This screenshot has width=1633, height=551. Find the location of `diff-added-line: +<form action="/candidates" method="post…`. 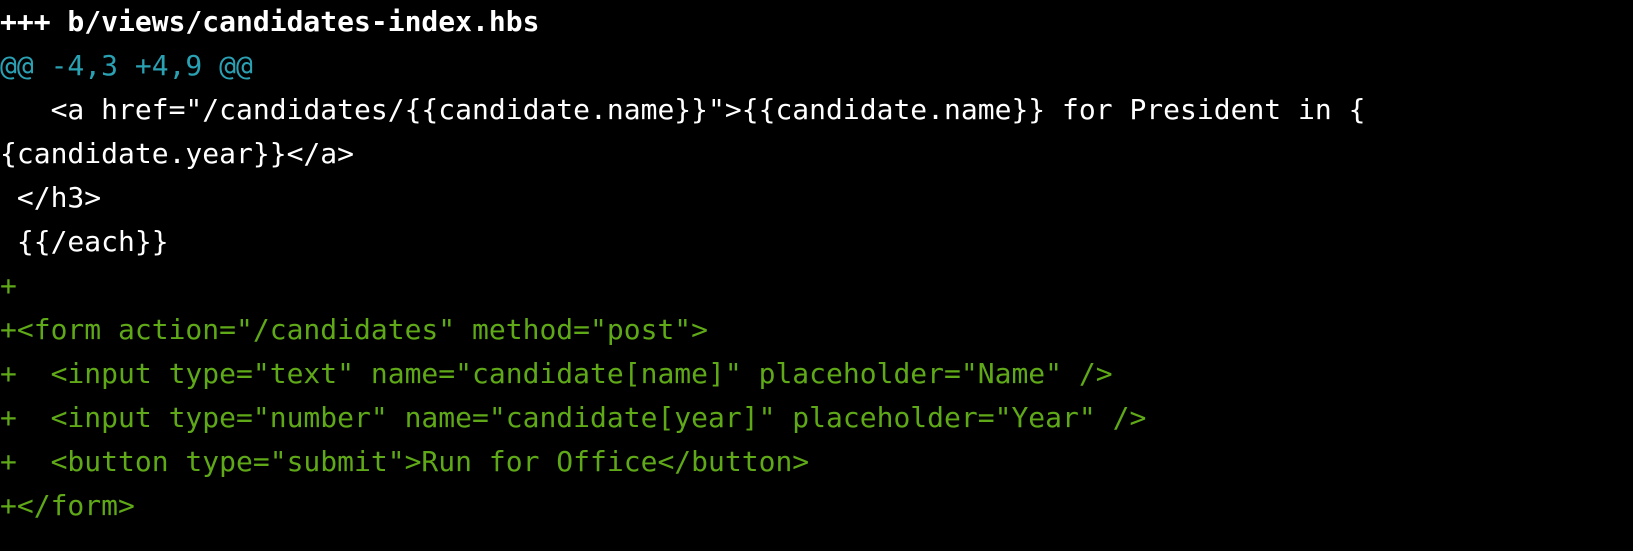

diff-added-line: +<form action="/candidates" method="post… is located at coordinates (354, 329).